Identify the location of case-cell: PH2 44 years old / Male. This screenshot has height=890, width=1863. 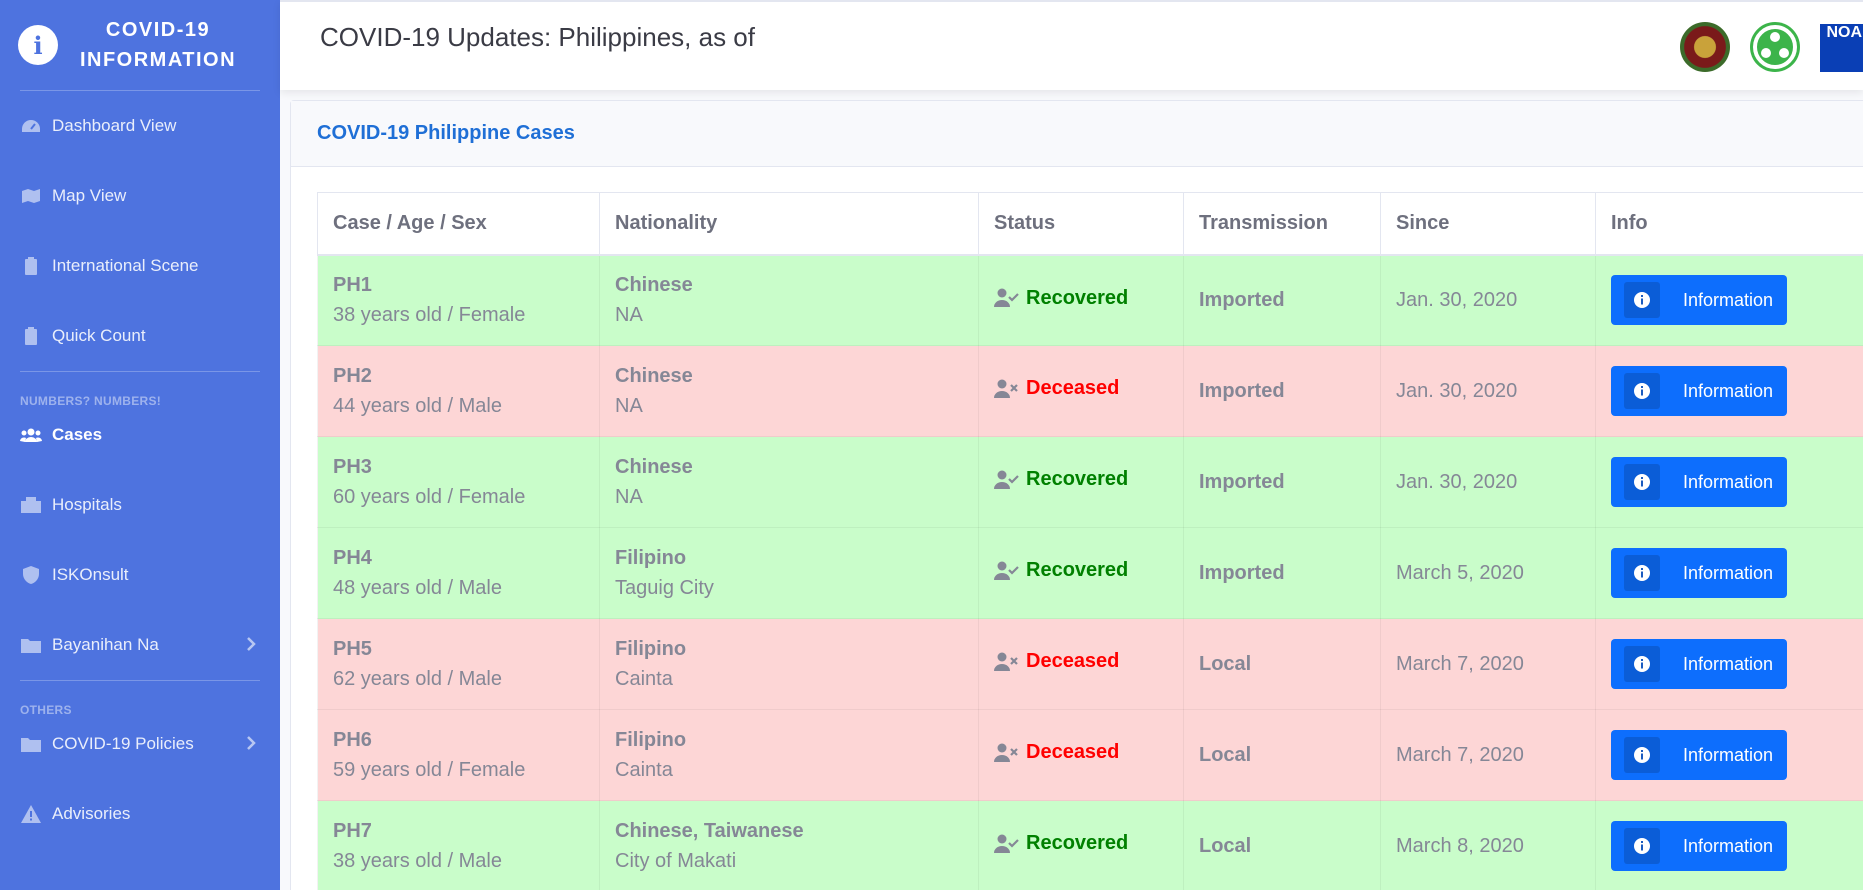
(458, 391).